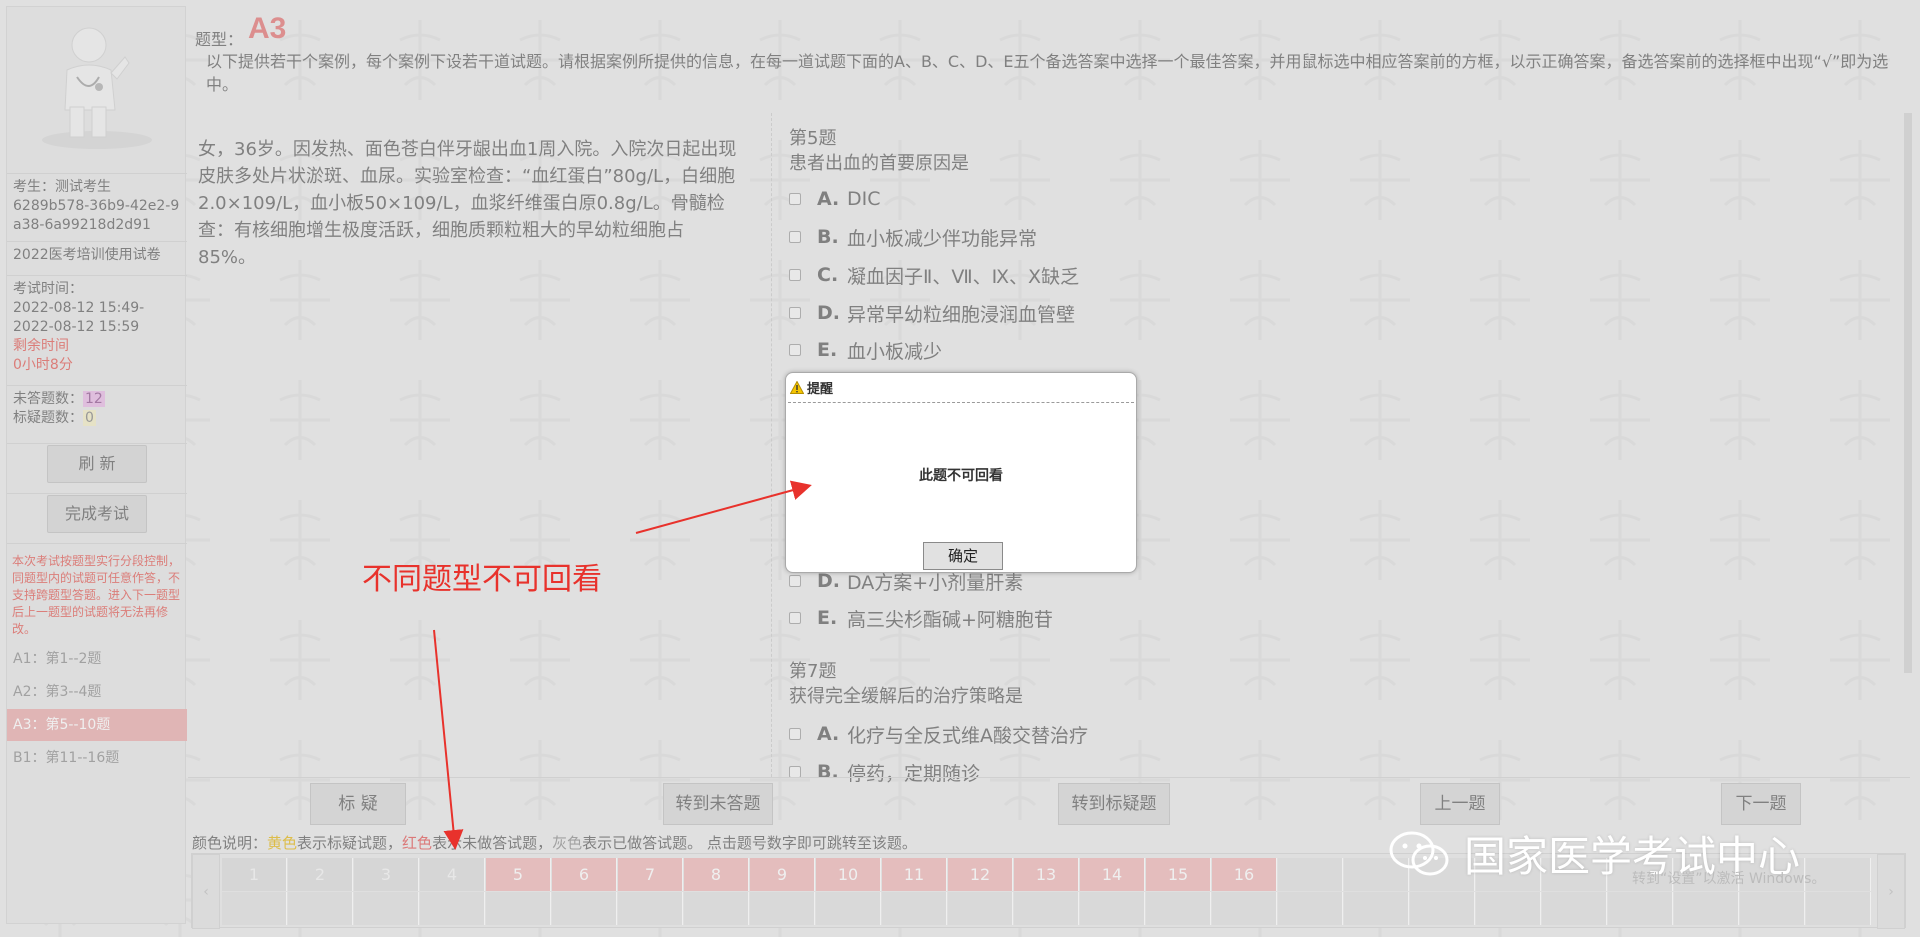 The image size is (1920, 937). Describe the element at coordinates (97, 692) in the screenshot. I see `section-a2: A2：第3--4题` at that location.